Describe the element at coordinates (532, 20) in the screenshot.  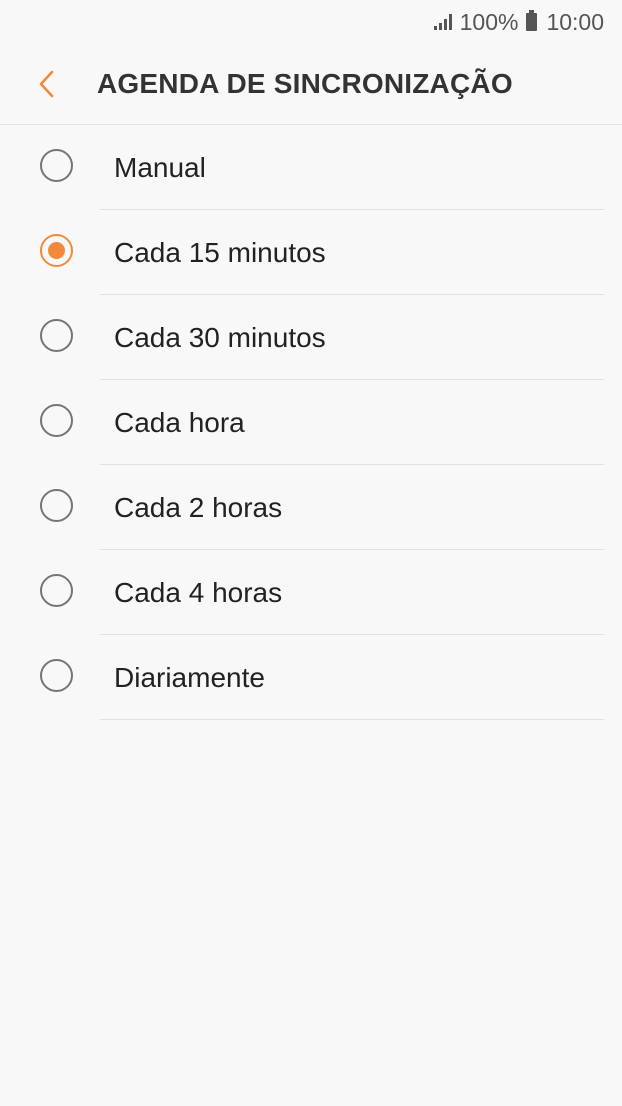
I see `battery-icon` at that location.